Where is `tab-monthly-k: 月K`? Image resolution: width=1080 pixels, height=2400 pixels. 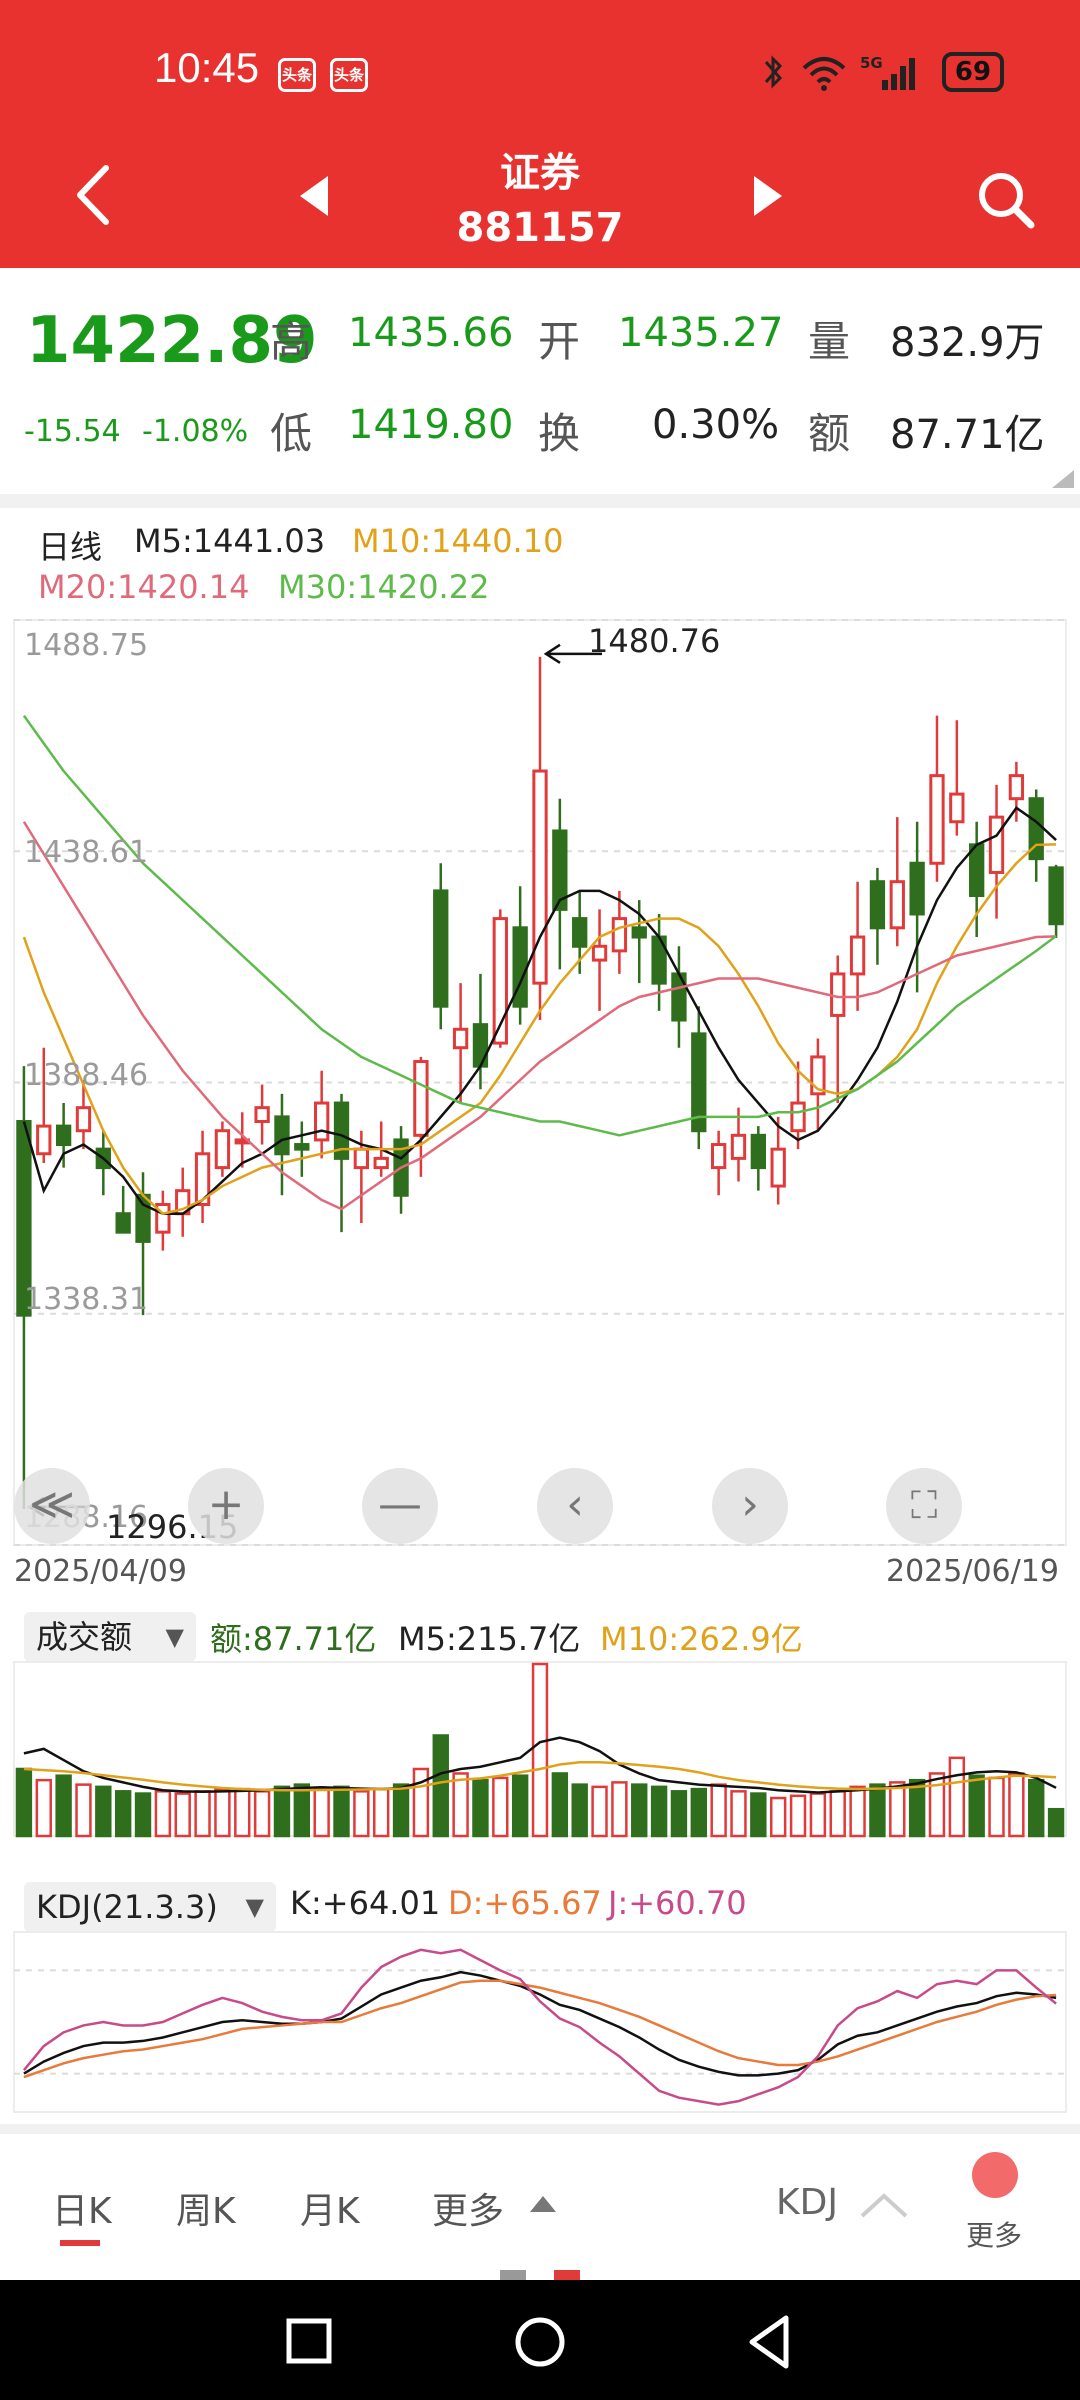 tab-monthly-k: 月K is located at coordinates (330, 2208).